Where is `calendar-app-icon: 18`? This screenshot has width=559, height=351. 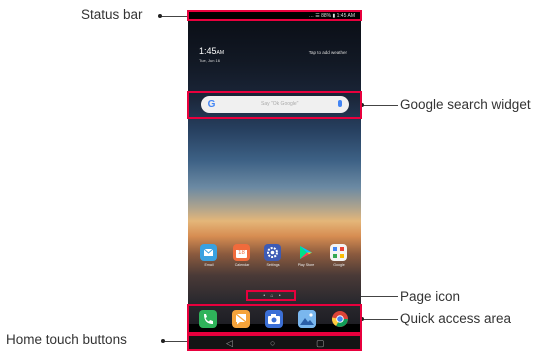 calendar-app-icon: 18 is located at coordinates (241, 252).